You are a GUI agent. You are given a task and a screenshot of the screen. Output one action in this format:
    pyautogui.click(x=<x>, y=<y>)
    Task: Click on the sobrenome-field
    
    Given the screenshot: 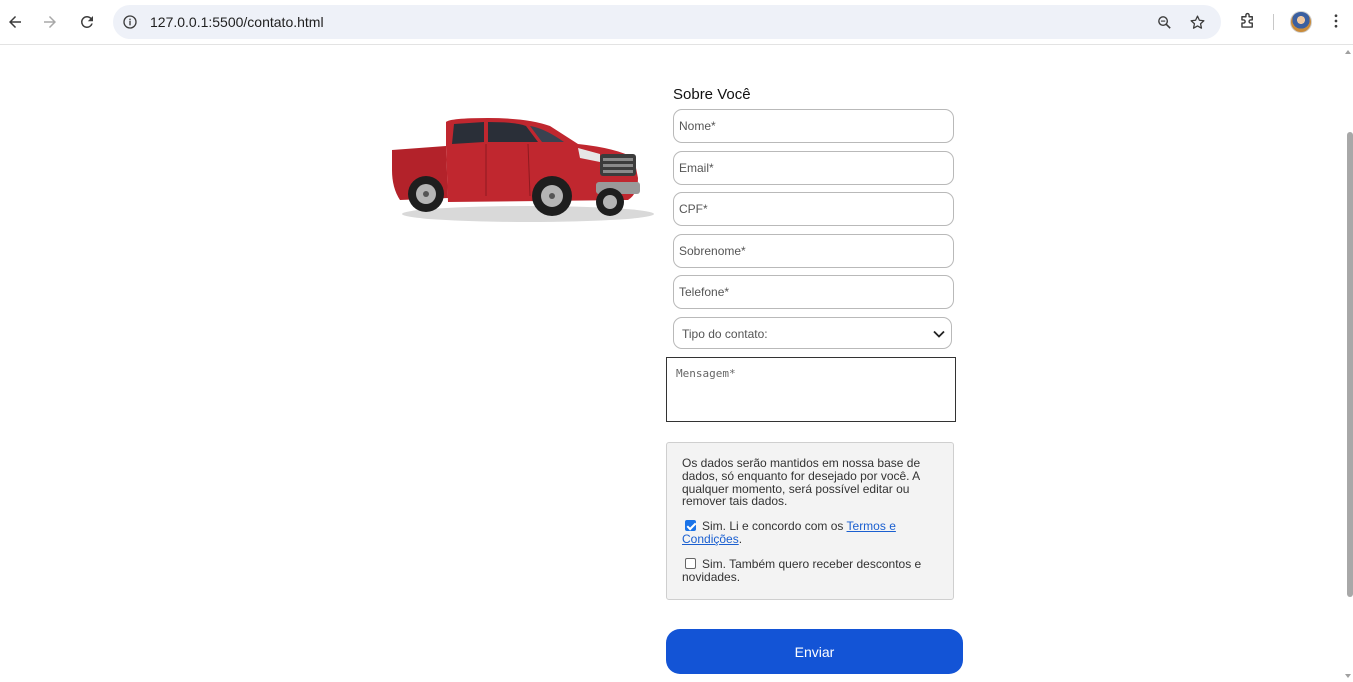 What is the action you would take?
    pyautogui.click(x=813, y=251)
    